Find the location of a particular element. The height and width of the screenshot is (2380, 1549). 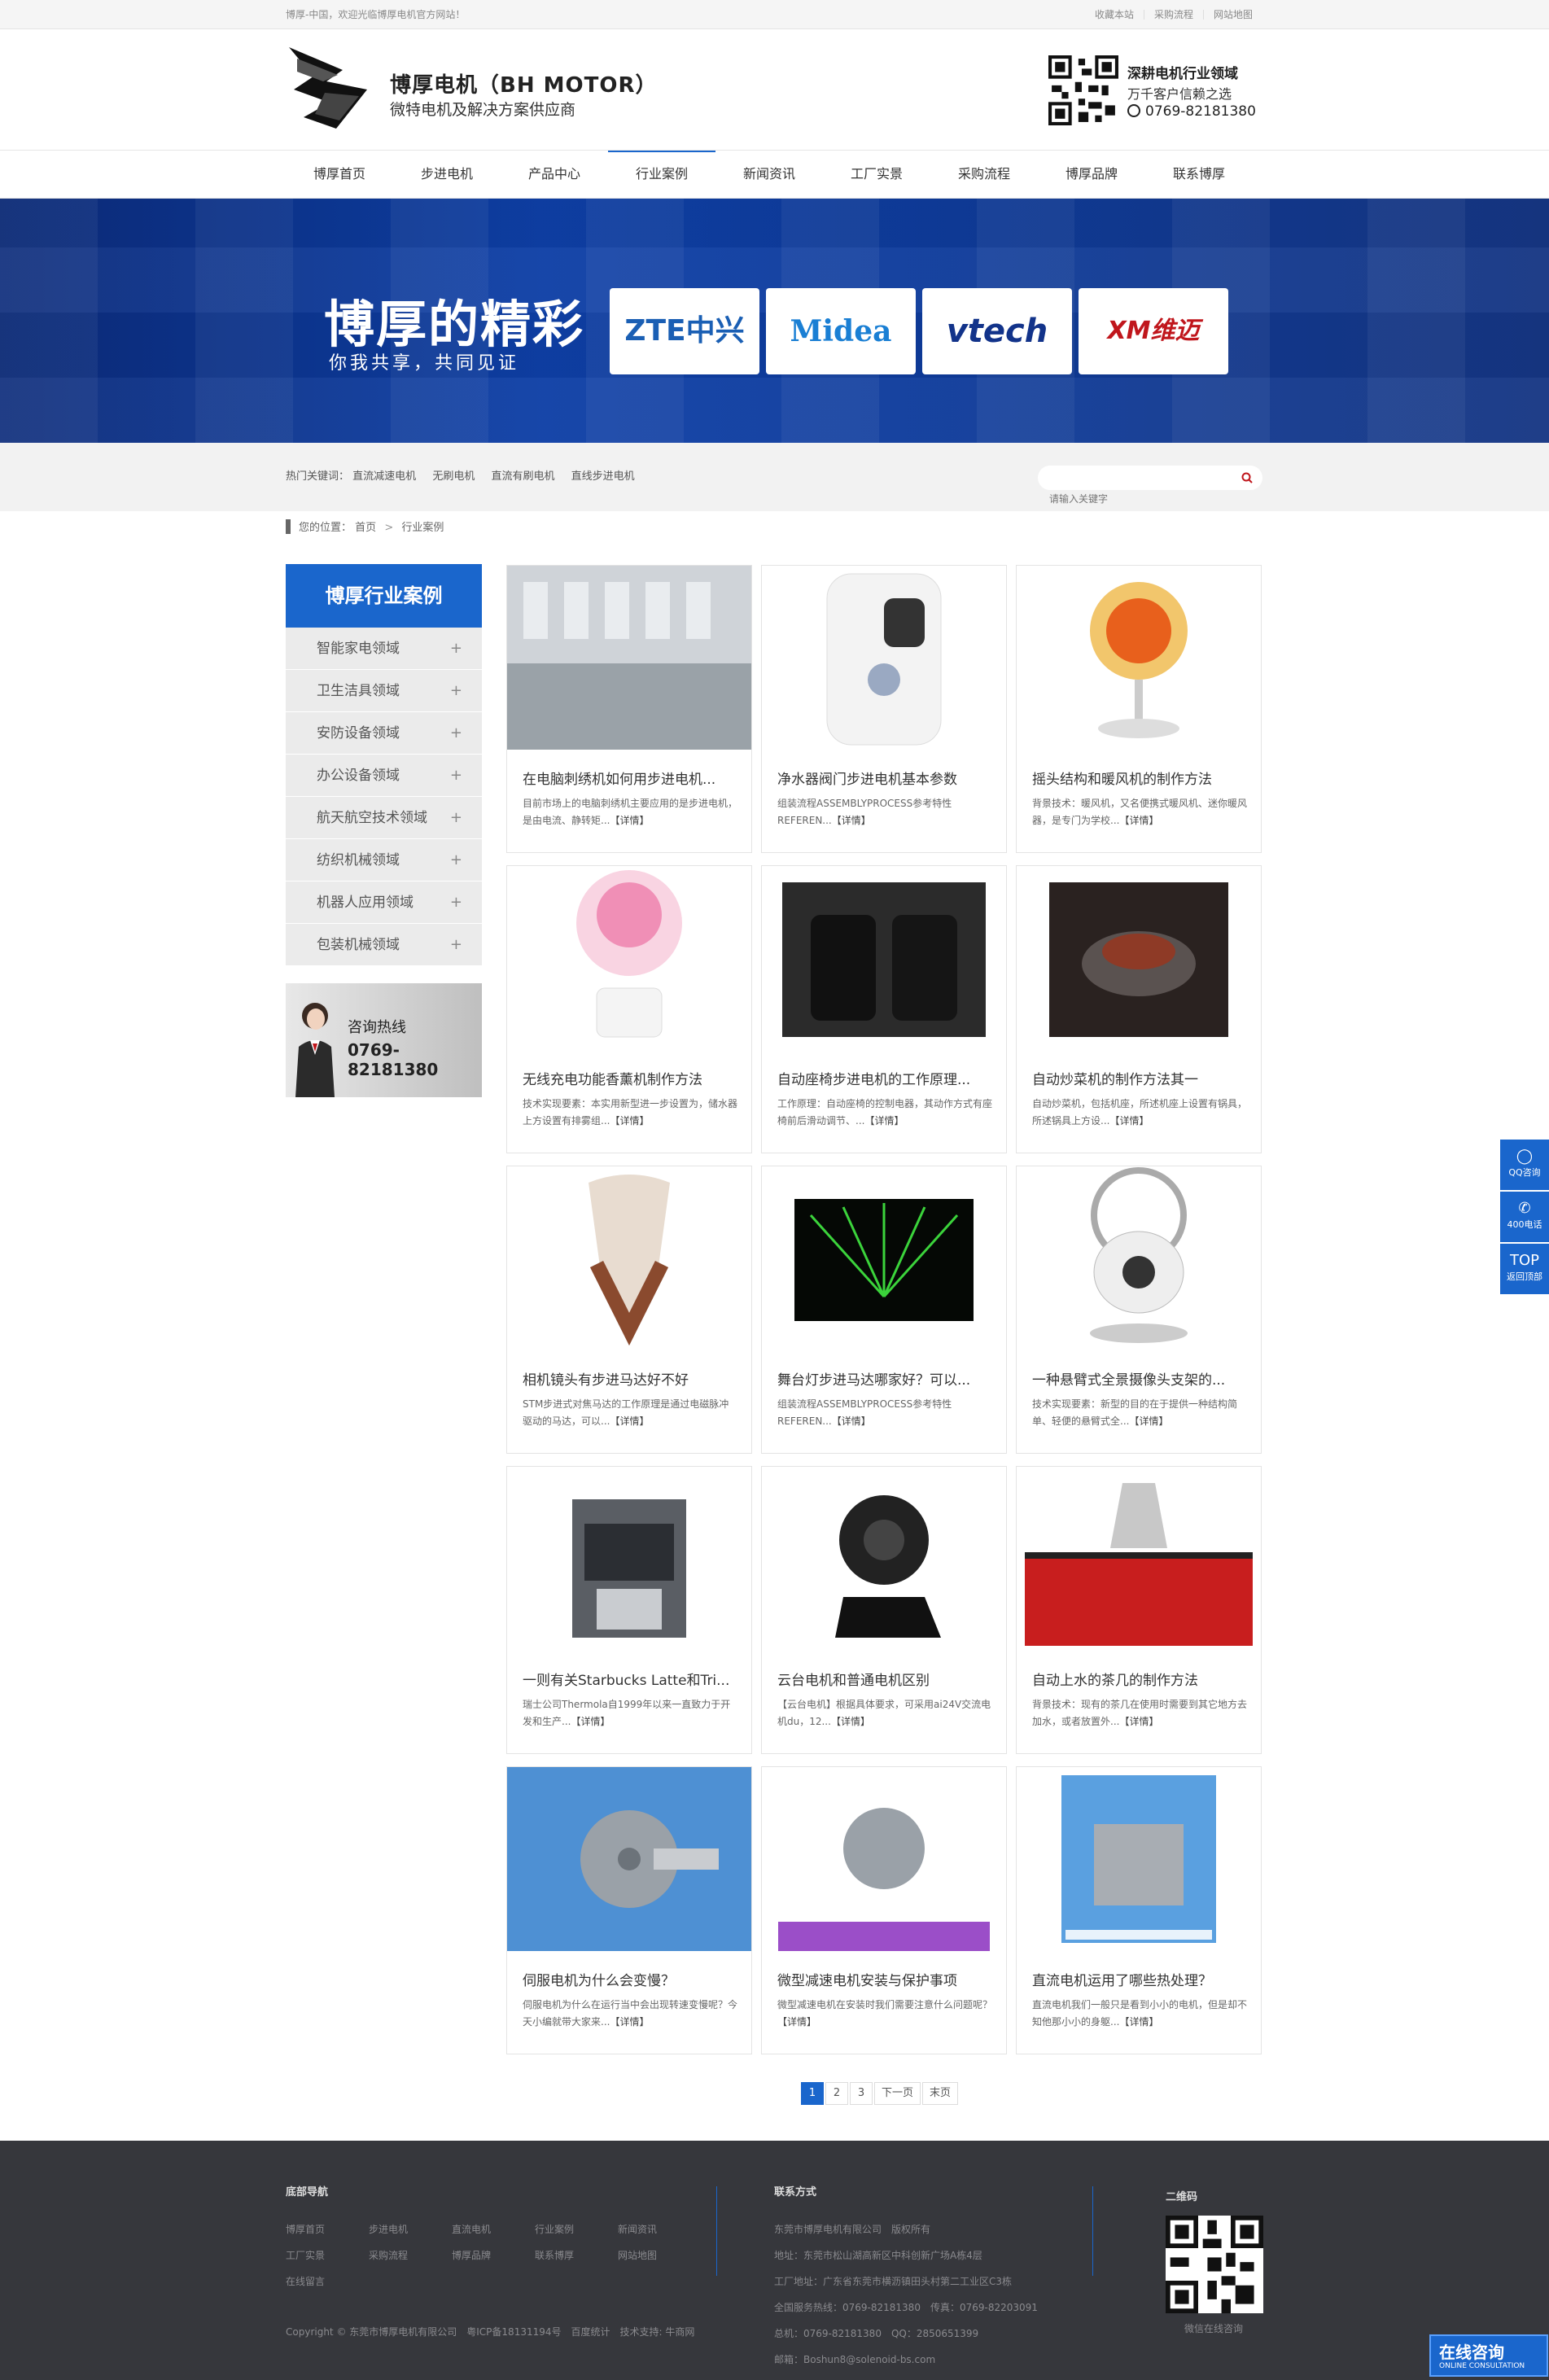

sidebar-item-sanitary: 卫生洁具领域 + is located at coordinates (384, 691).